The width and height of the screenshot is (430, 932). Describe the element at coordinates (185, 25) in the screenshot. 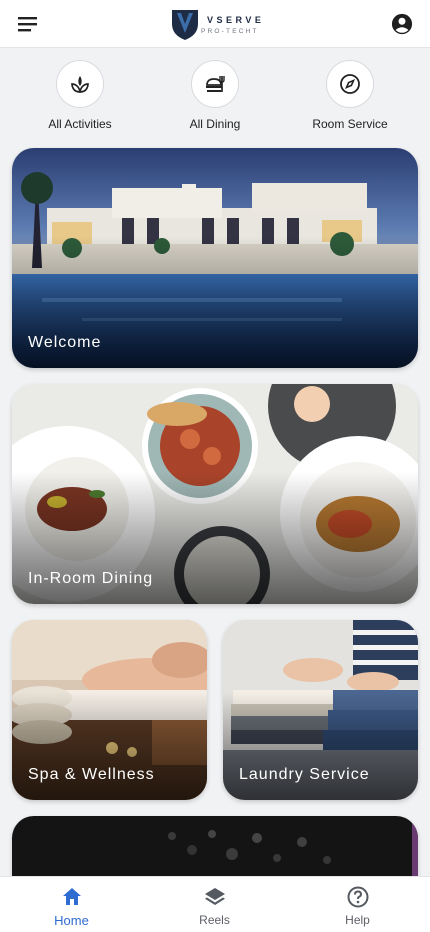

I see `shield-logo-icon` at that location.